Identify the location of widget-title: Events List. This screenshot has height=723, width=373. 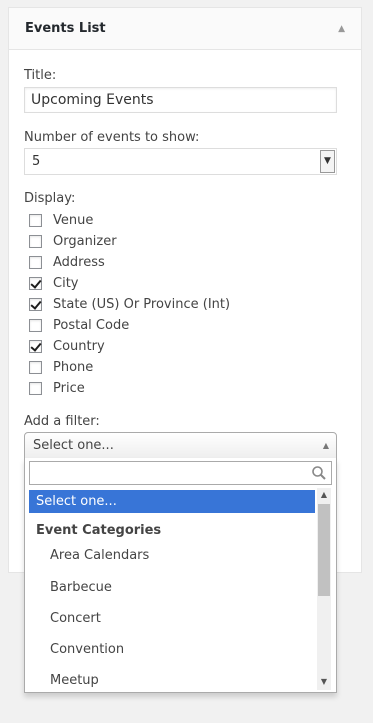
(65, 28).